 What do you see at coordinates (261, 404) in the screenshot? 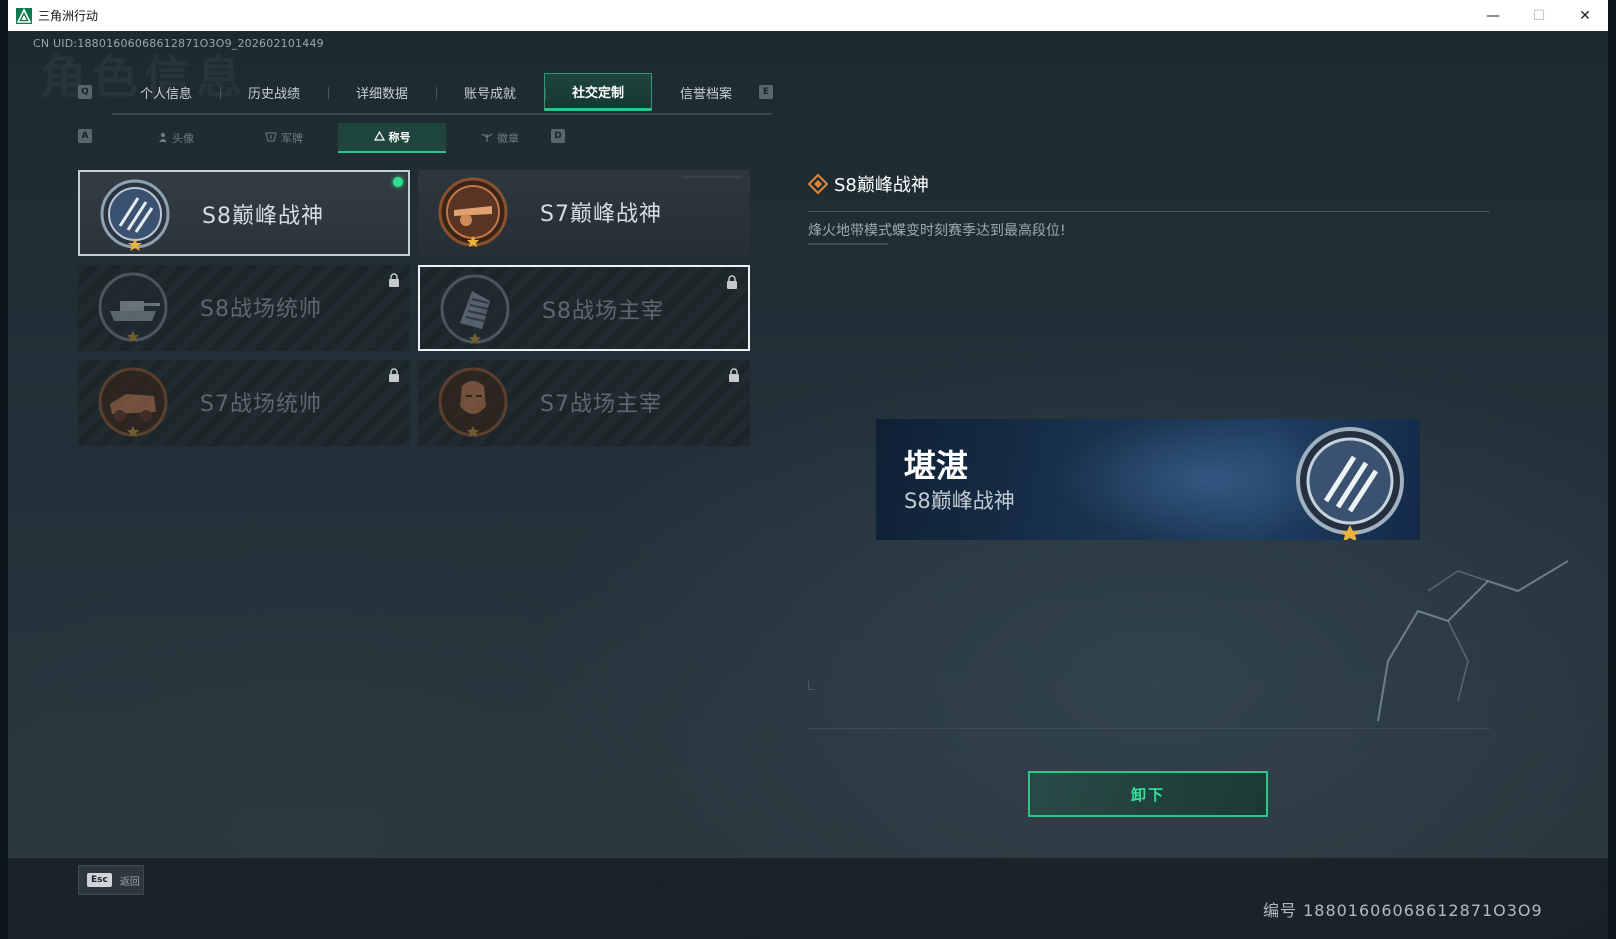
I see `title-card-label: S7战场统帅` at bounding box center [261, 404].